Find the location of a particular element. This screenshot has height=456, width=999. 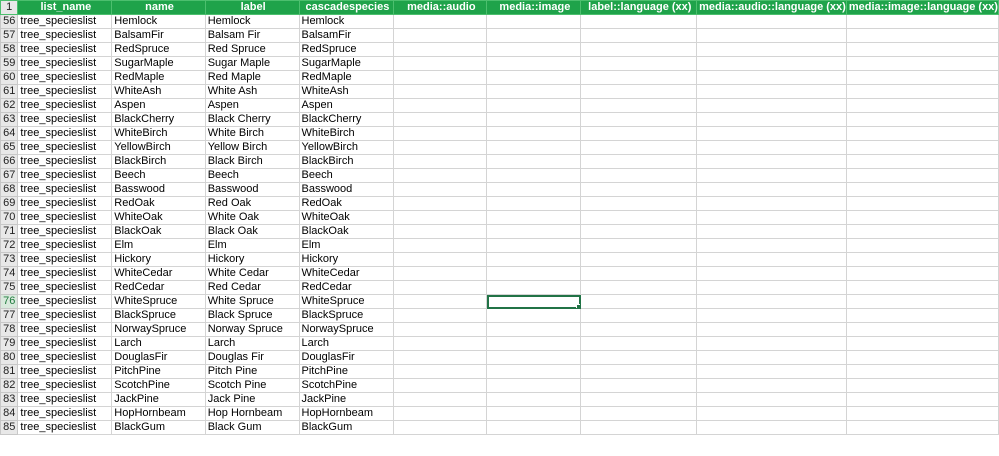

row-header: 58 is located at coordinates (9, 49).